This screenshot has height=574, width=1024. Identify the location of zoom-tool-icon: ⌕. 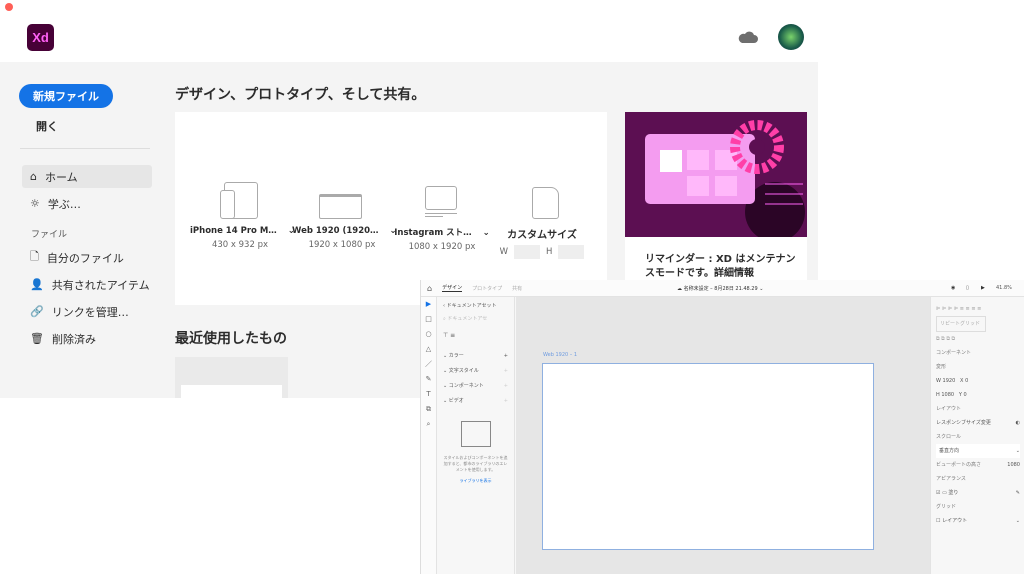
(428, 424).